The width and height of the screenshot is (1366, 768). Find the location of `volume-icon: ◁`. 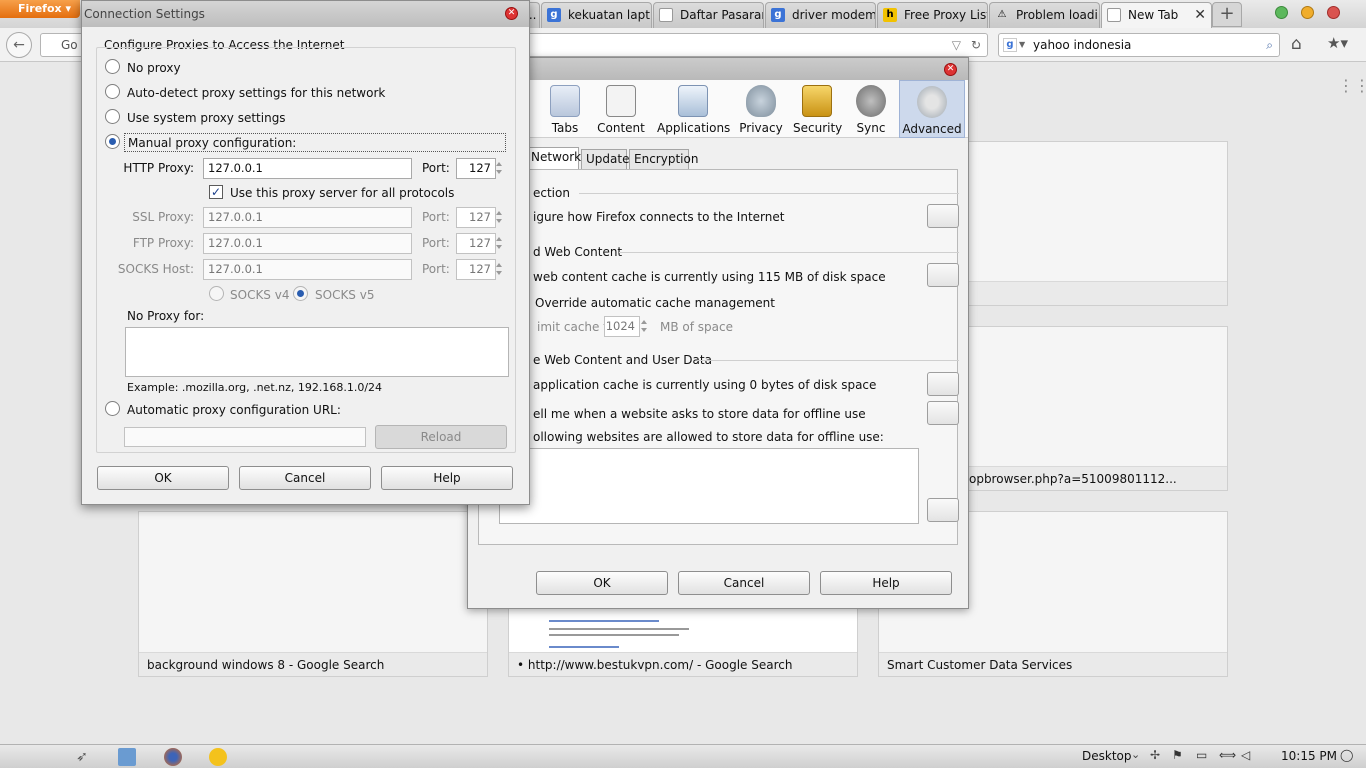

volume-icon: ◁ is located at coordinates (1245, 755).